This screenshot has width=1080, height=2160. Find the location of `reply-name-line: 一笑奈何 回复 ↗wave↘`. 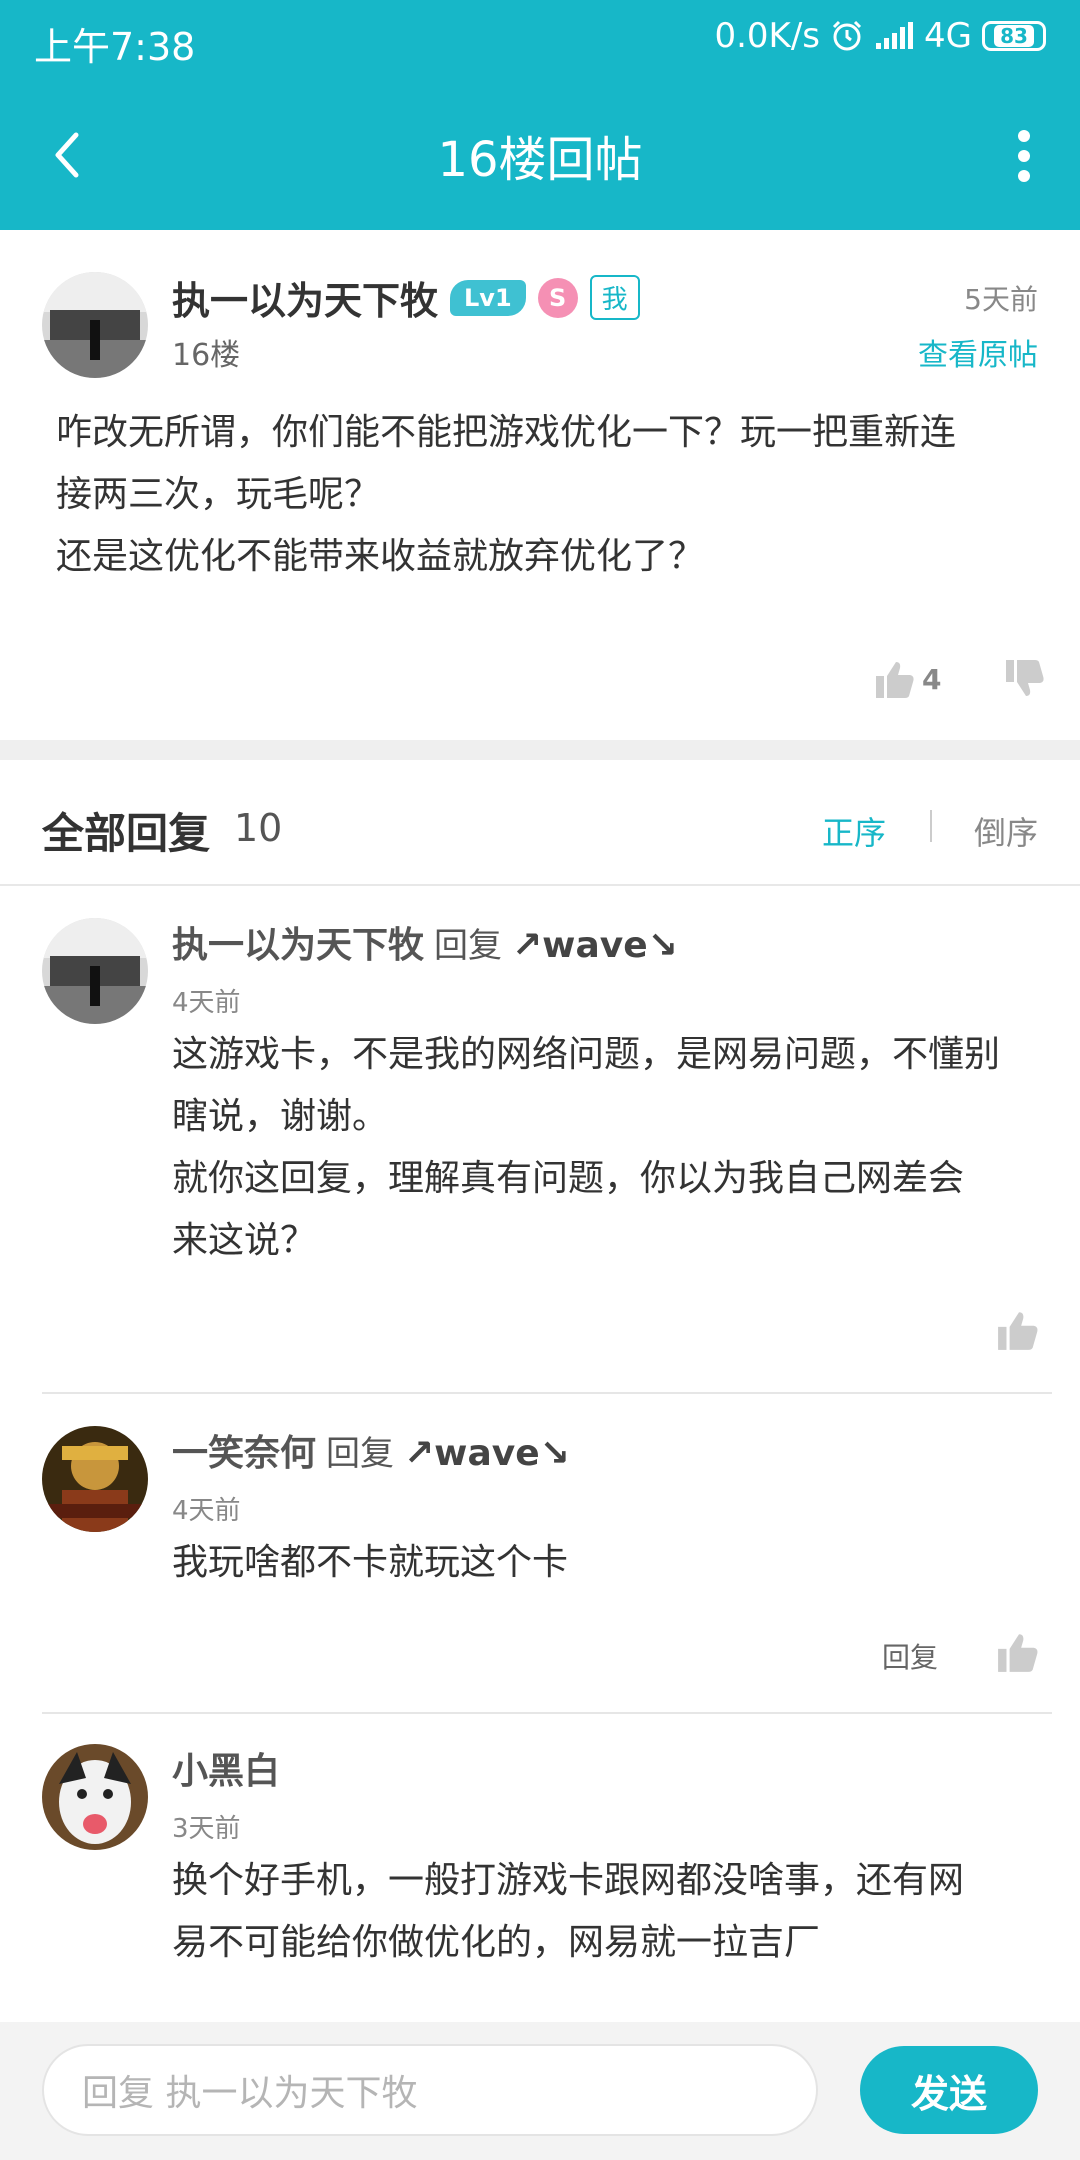

reply-name-line: 一笑奈何 回复 ↗wave↘ is located at coordinates (371, 1450).